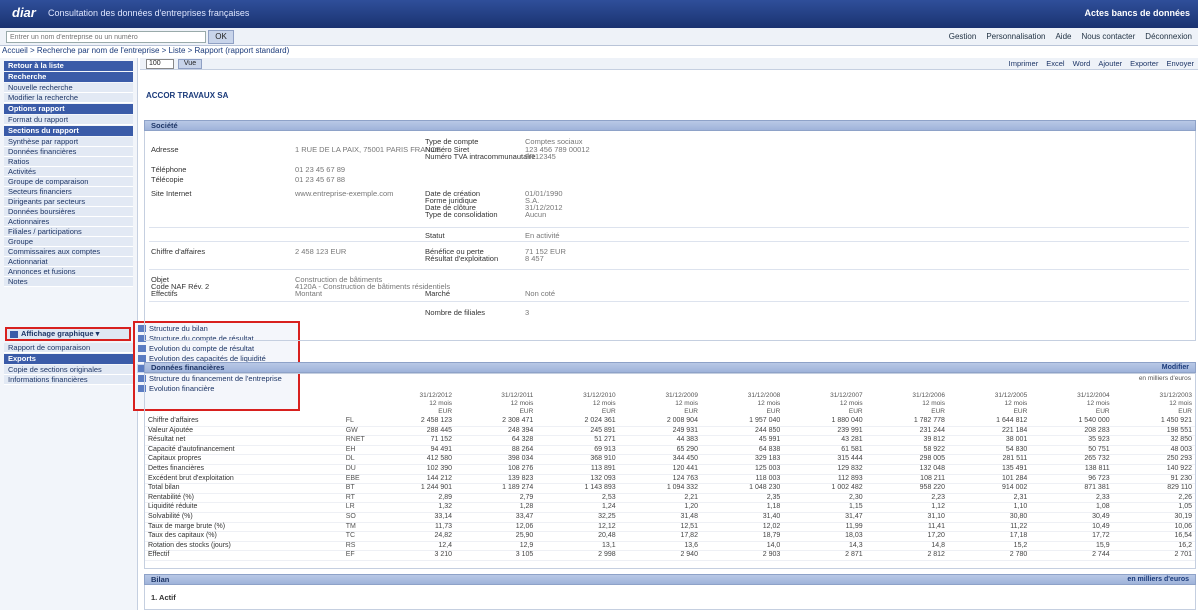 The height and width of the screenshot is (610, 1198). I want to click on top-link: Aide, so click(1063, 36).